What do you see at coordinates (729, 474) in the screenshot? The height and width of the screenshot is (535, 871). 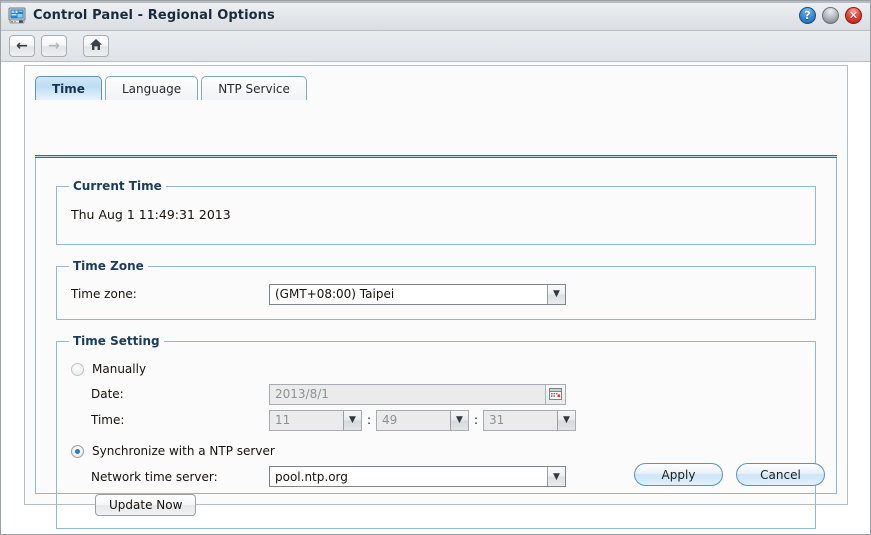 I see `dialog-actions: Apply Cancel` at bounding box center [729, 474].